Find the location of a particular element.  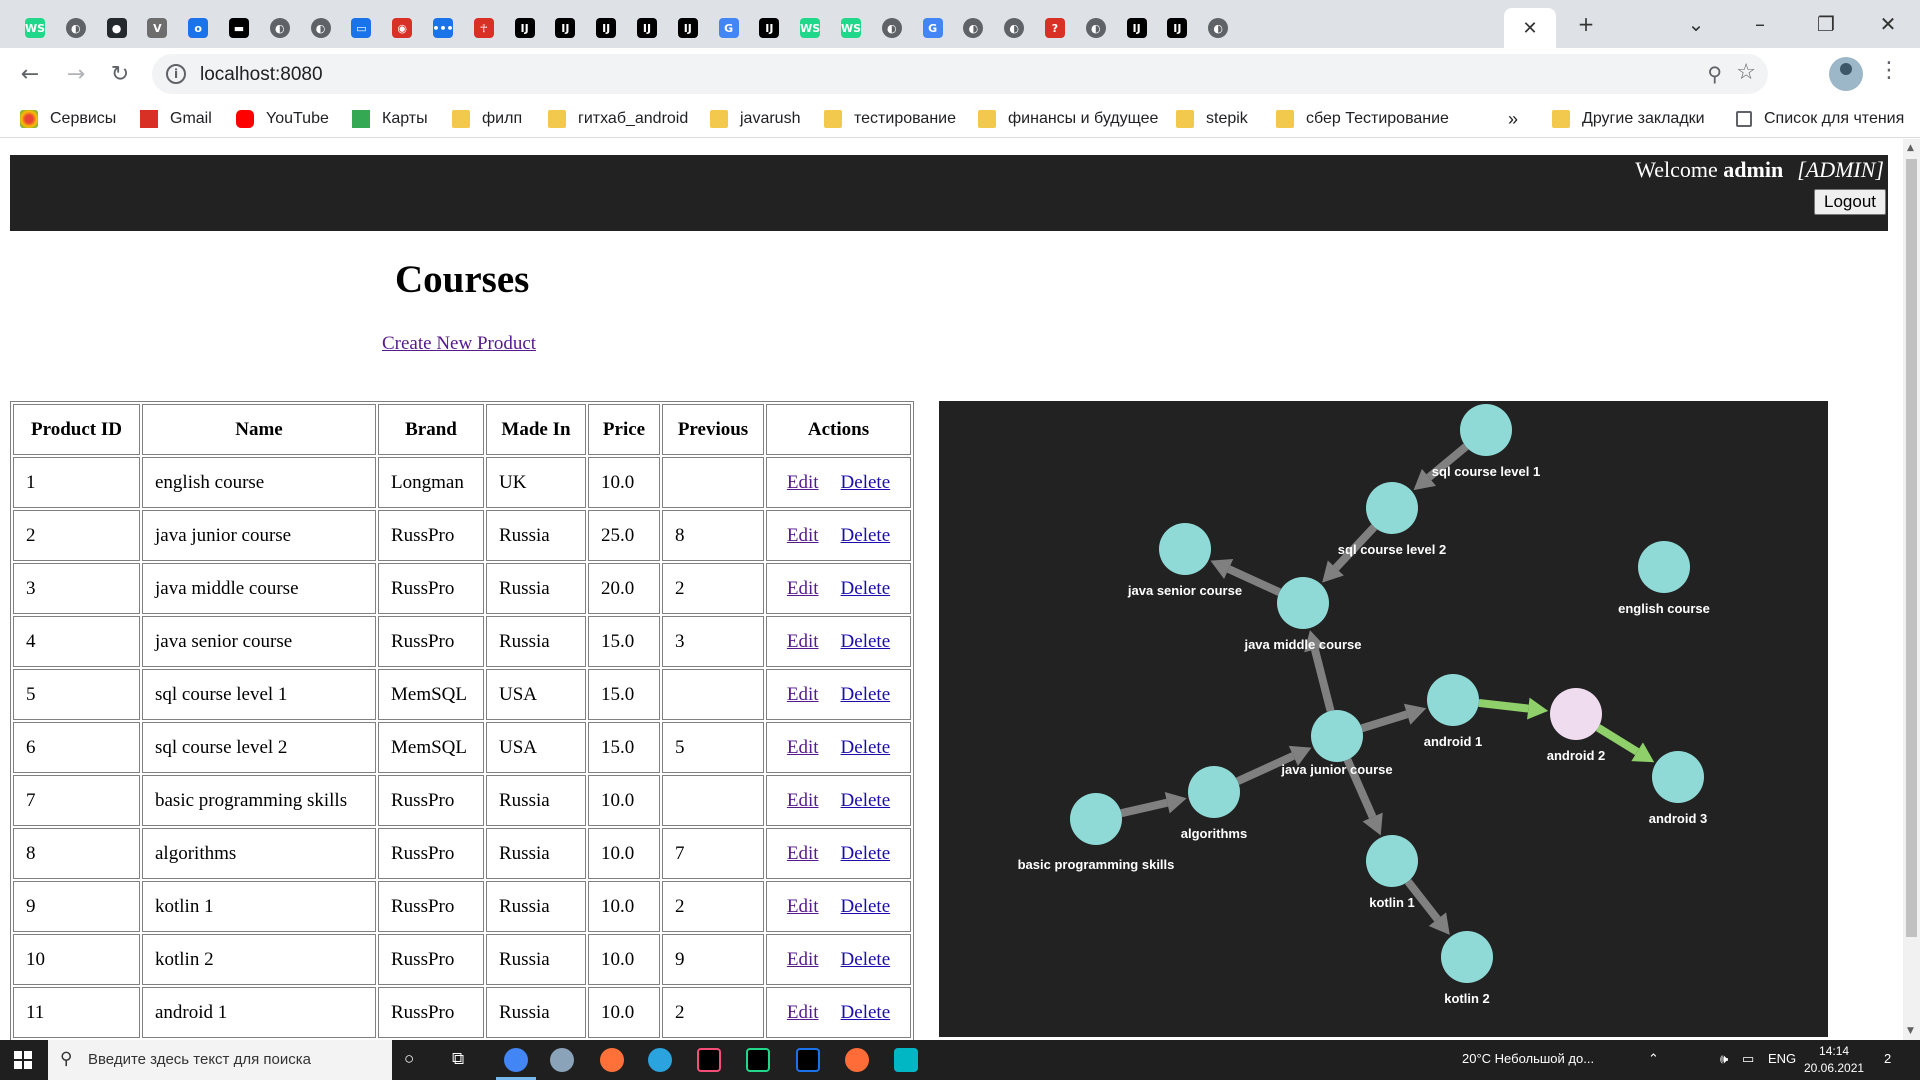

firefox-taskbar-icon is located at coordinates (612, 1060).